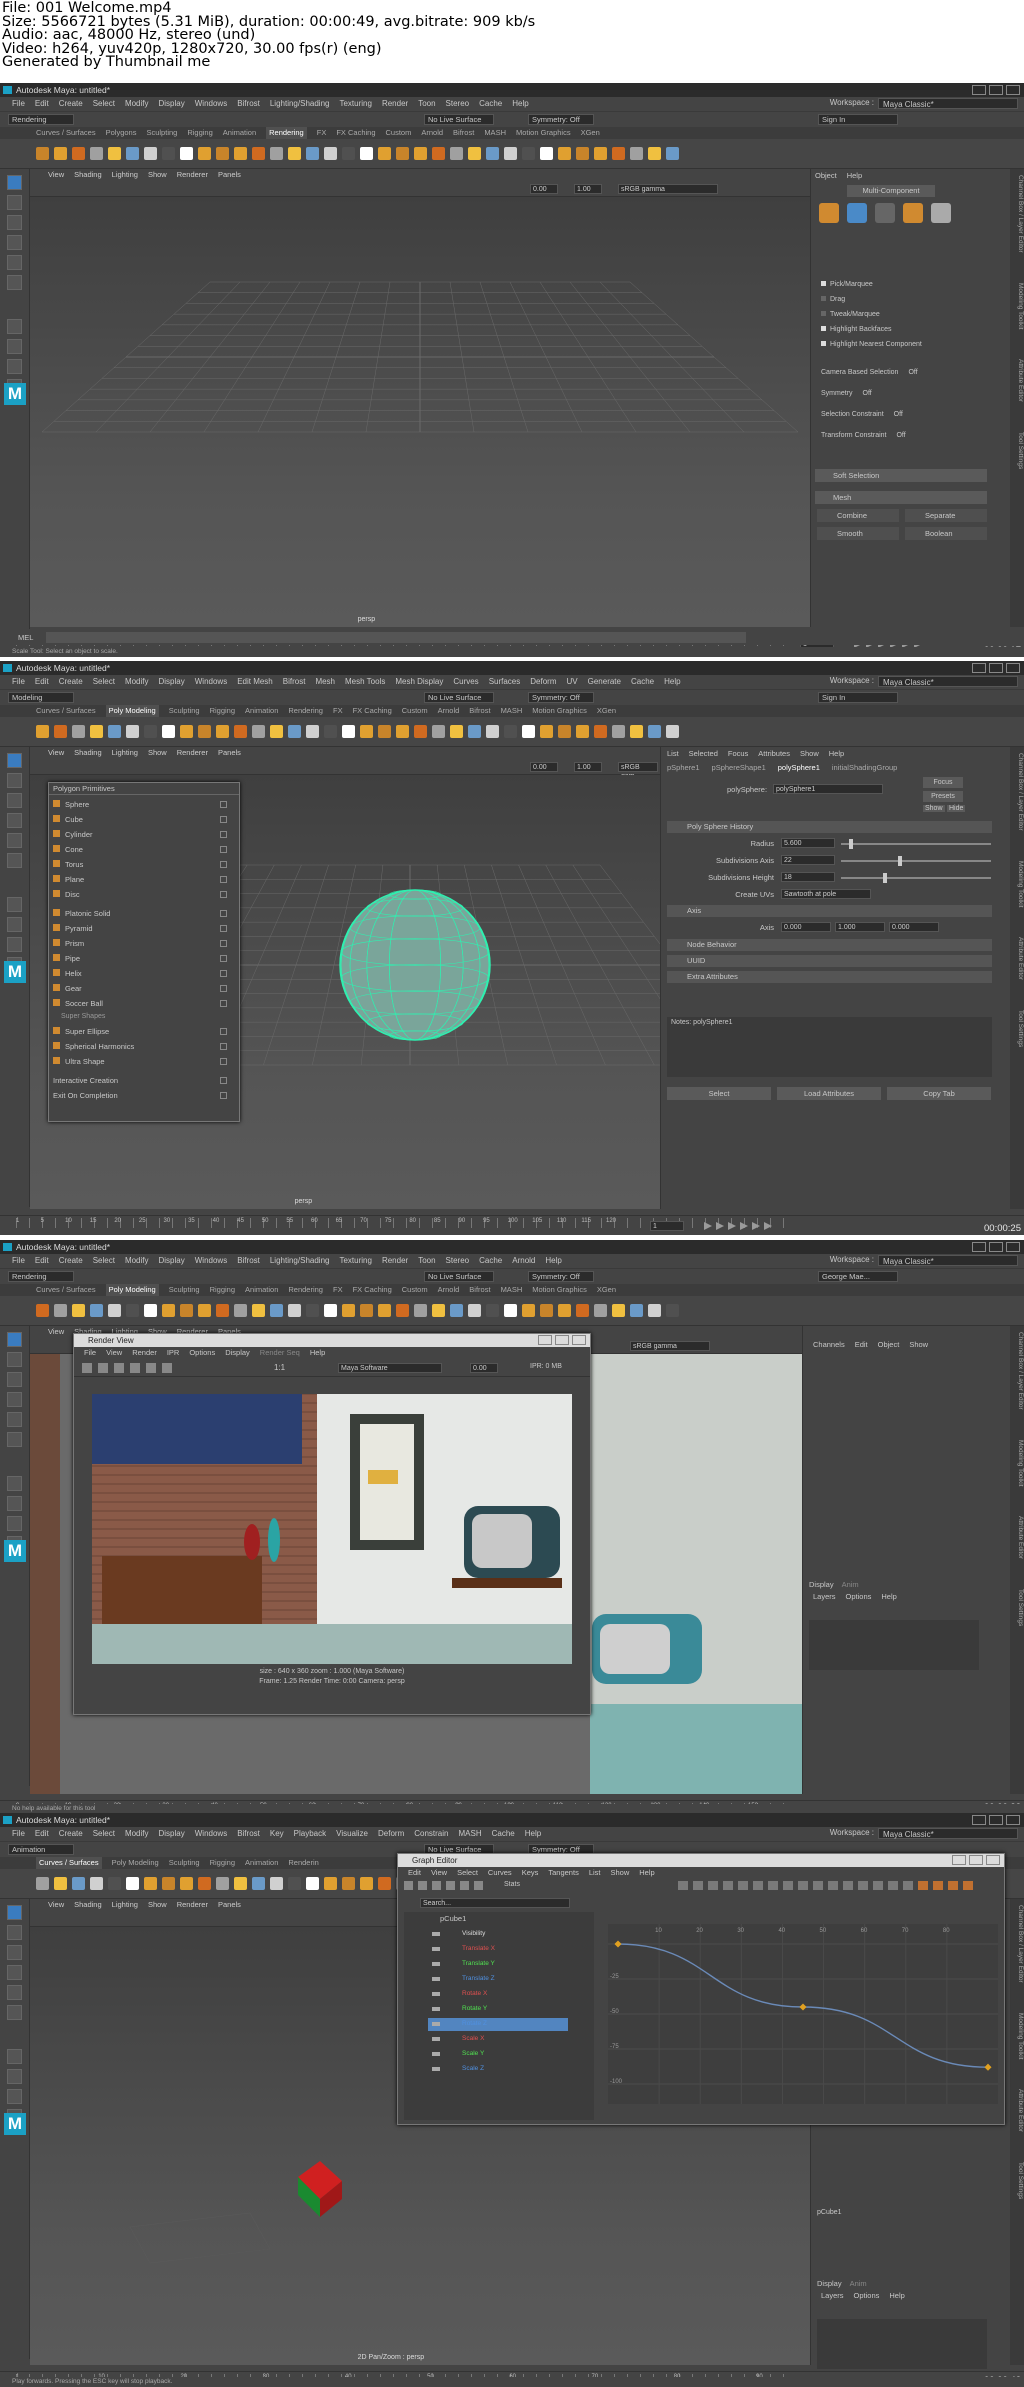  Describe the element at coordinates (408, 1885) in the screenshot. I see `graph-tool-icon` at that location.